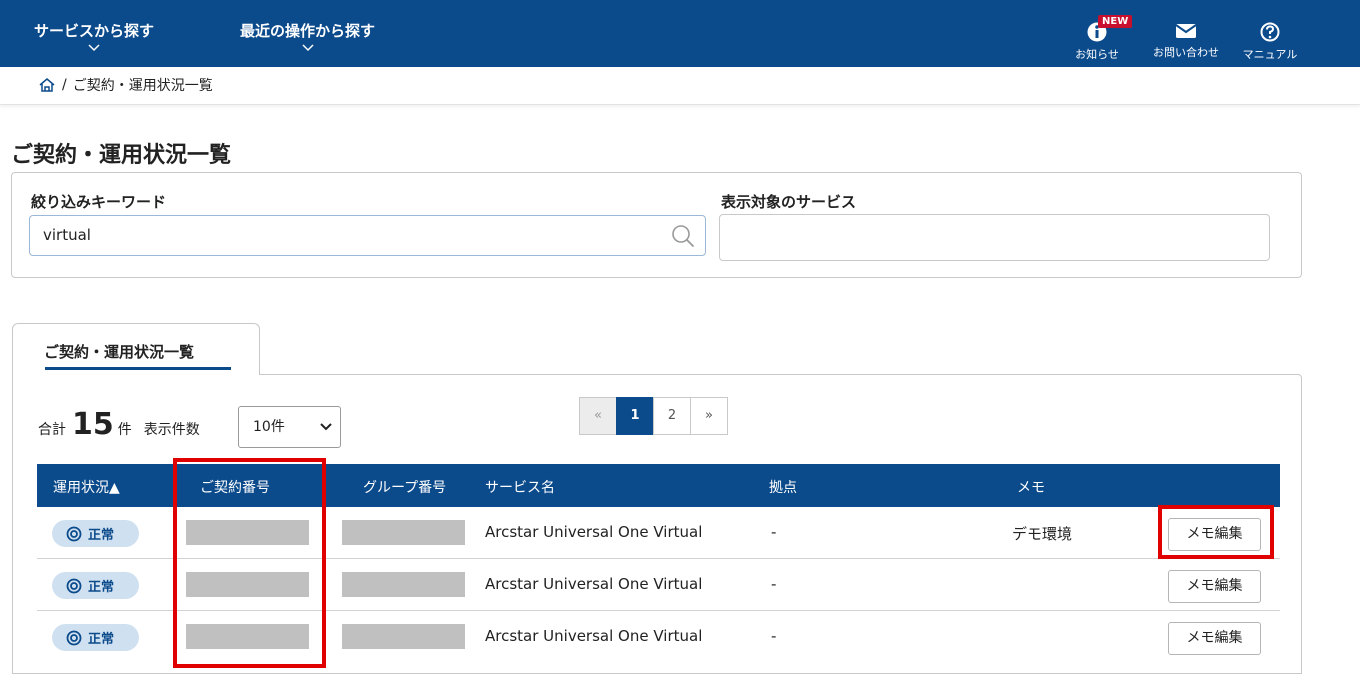 The height and width of the screenshot is (674, 1360). What do you see at coordinates (142, 86) in the screenshot?
I see `breadcrumb-current: ご契約・運用状況一覧` at bounding box center [142, 86].